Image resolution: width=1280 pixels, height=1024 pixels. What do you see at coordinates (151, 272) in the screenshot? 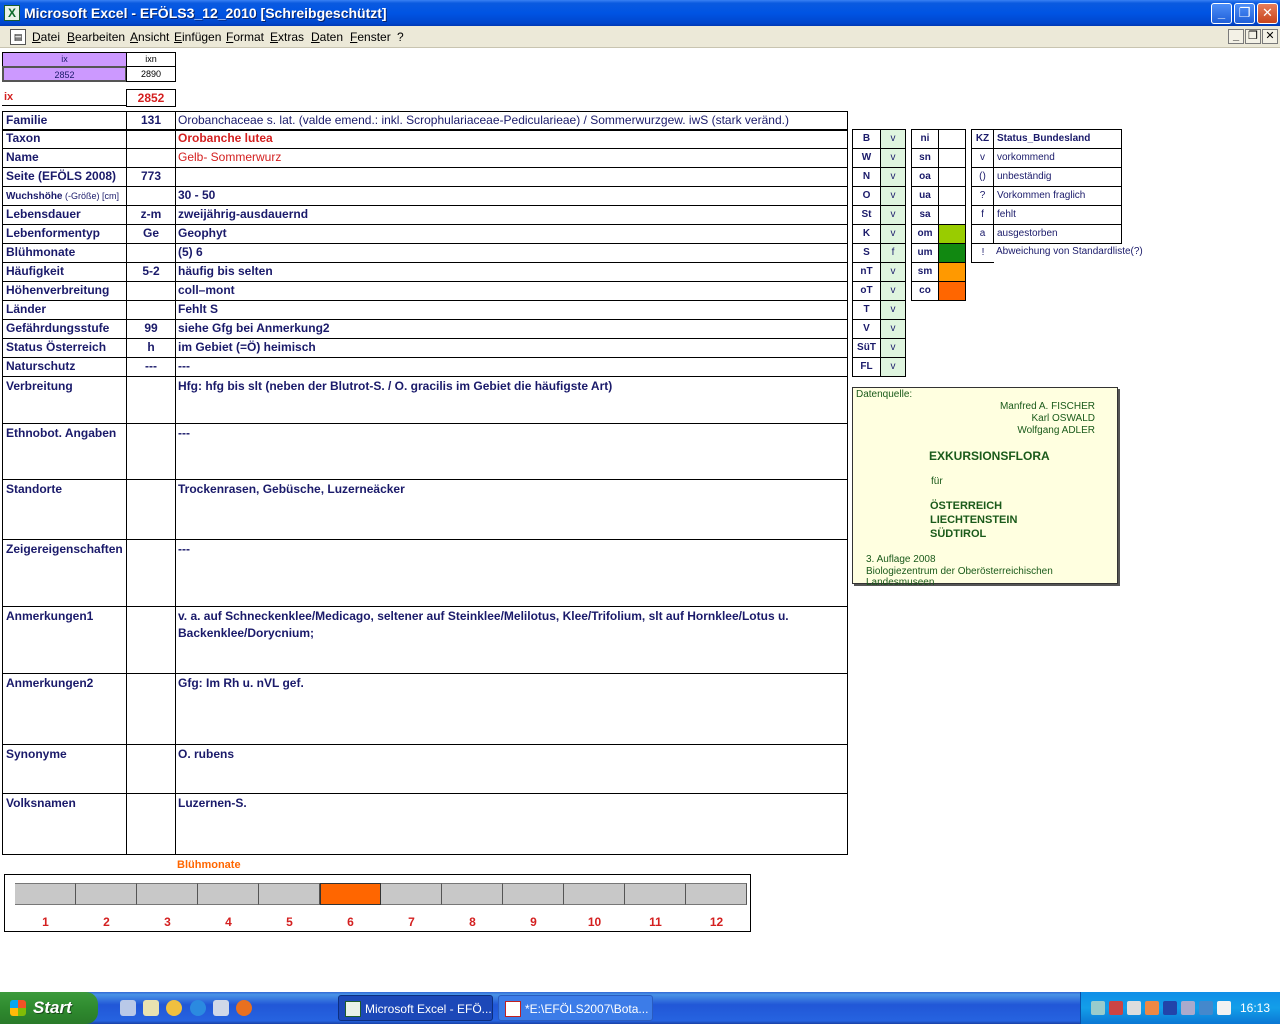
I see `row-code: 5-2` at bounding box center [151, 272].